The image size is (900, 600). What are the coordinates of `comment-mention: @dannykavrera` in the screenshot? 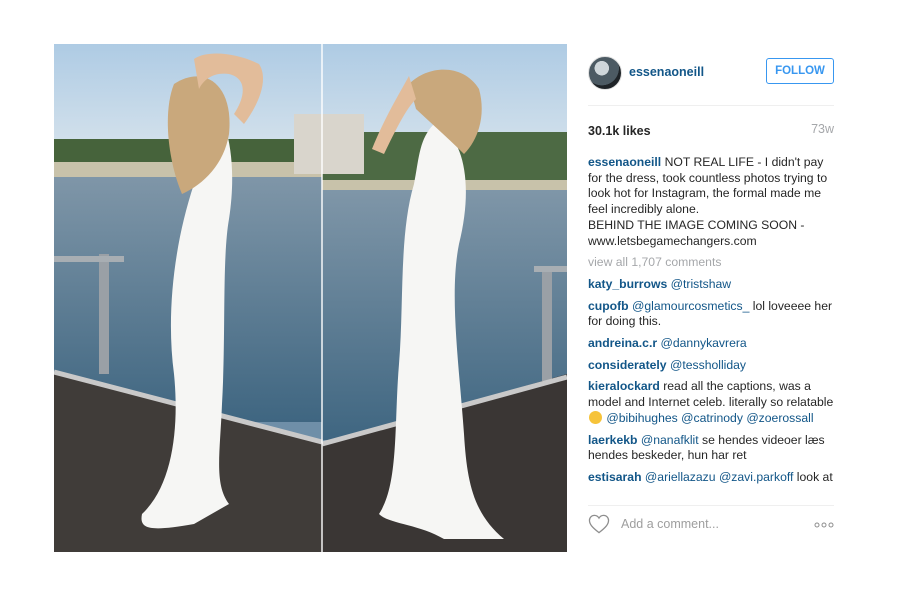 It's located at (703, 343).